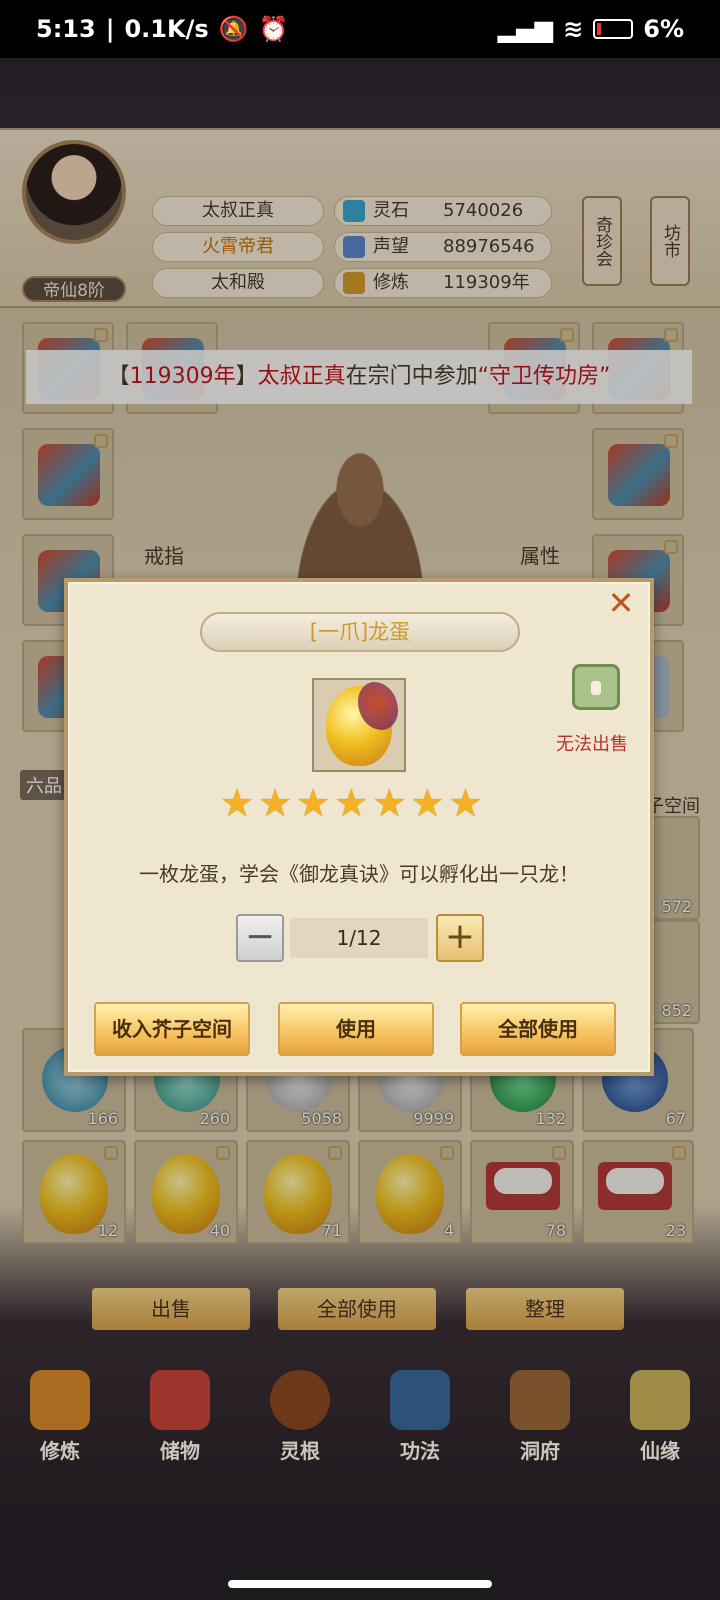 This screenshot has height=1600, width=720. What do you see at coordinates (66, 29) in the screenshot?
I see `clock: 5:13` at bounding box center [66, 29].